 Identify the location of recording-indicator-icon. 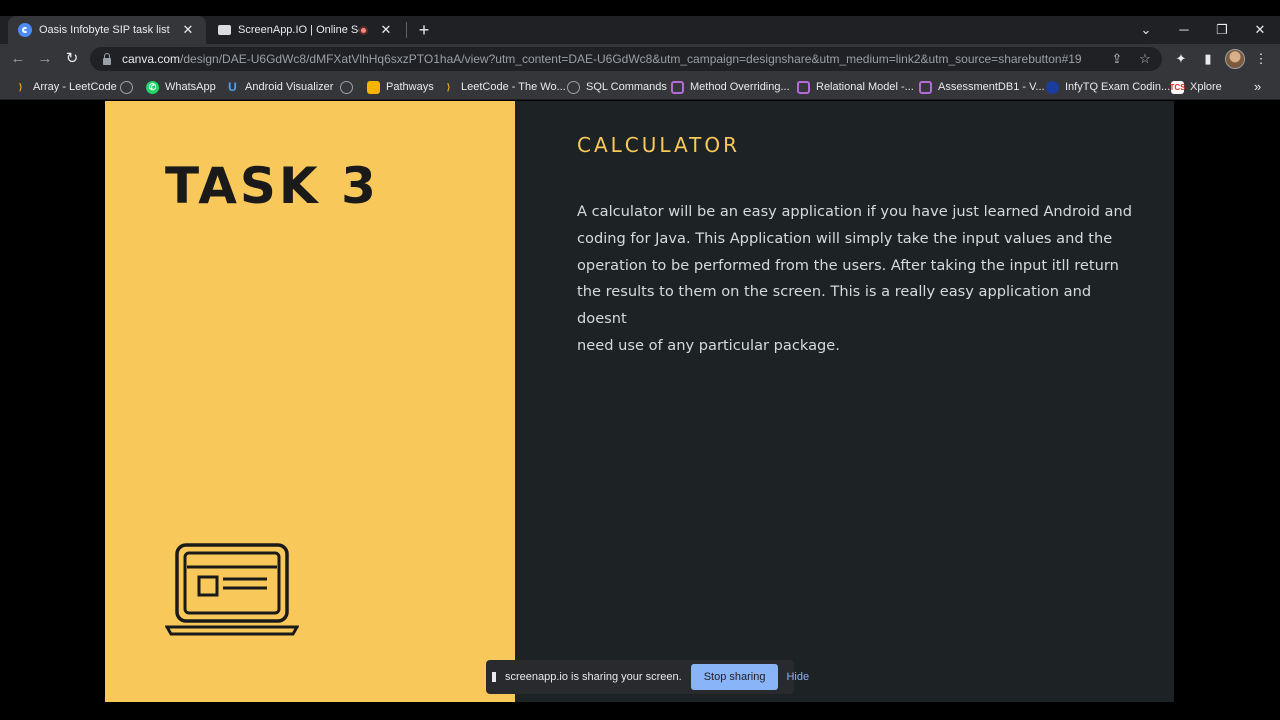
(363, 30).